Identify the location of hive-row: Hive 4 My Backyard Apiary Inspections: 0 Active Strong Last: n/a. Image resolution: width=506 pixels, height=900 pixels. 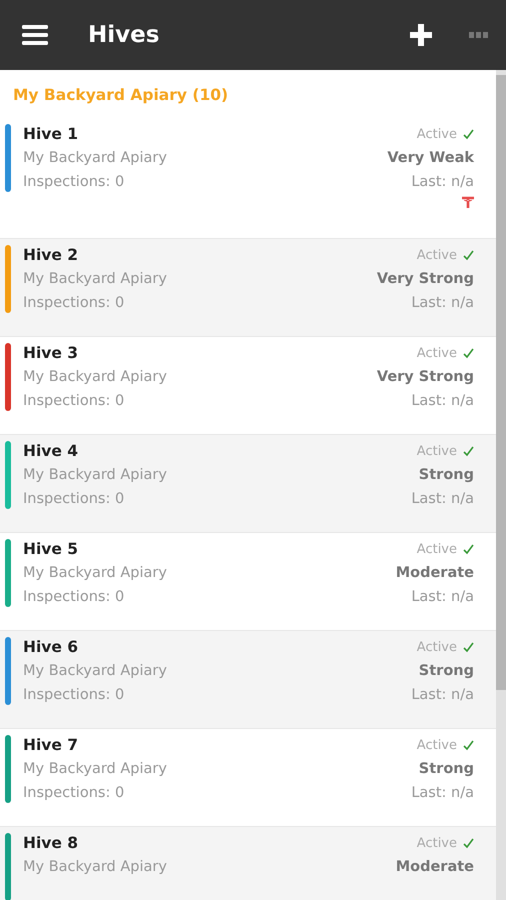
(248, 484).